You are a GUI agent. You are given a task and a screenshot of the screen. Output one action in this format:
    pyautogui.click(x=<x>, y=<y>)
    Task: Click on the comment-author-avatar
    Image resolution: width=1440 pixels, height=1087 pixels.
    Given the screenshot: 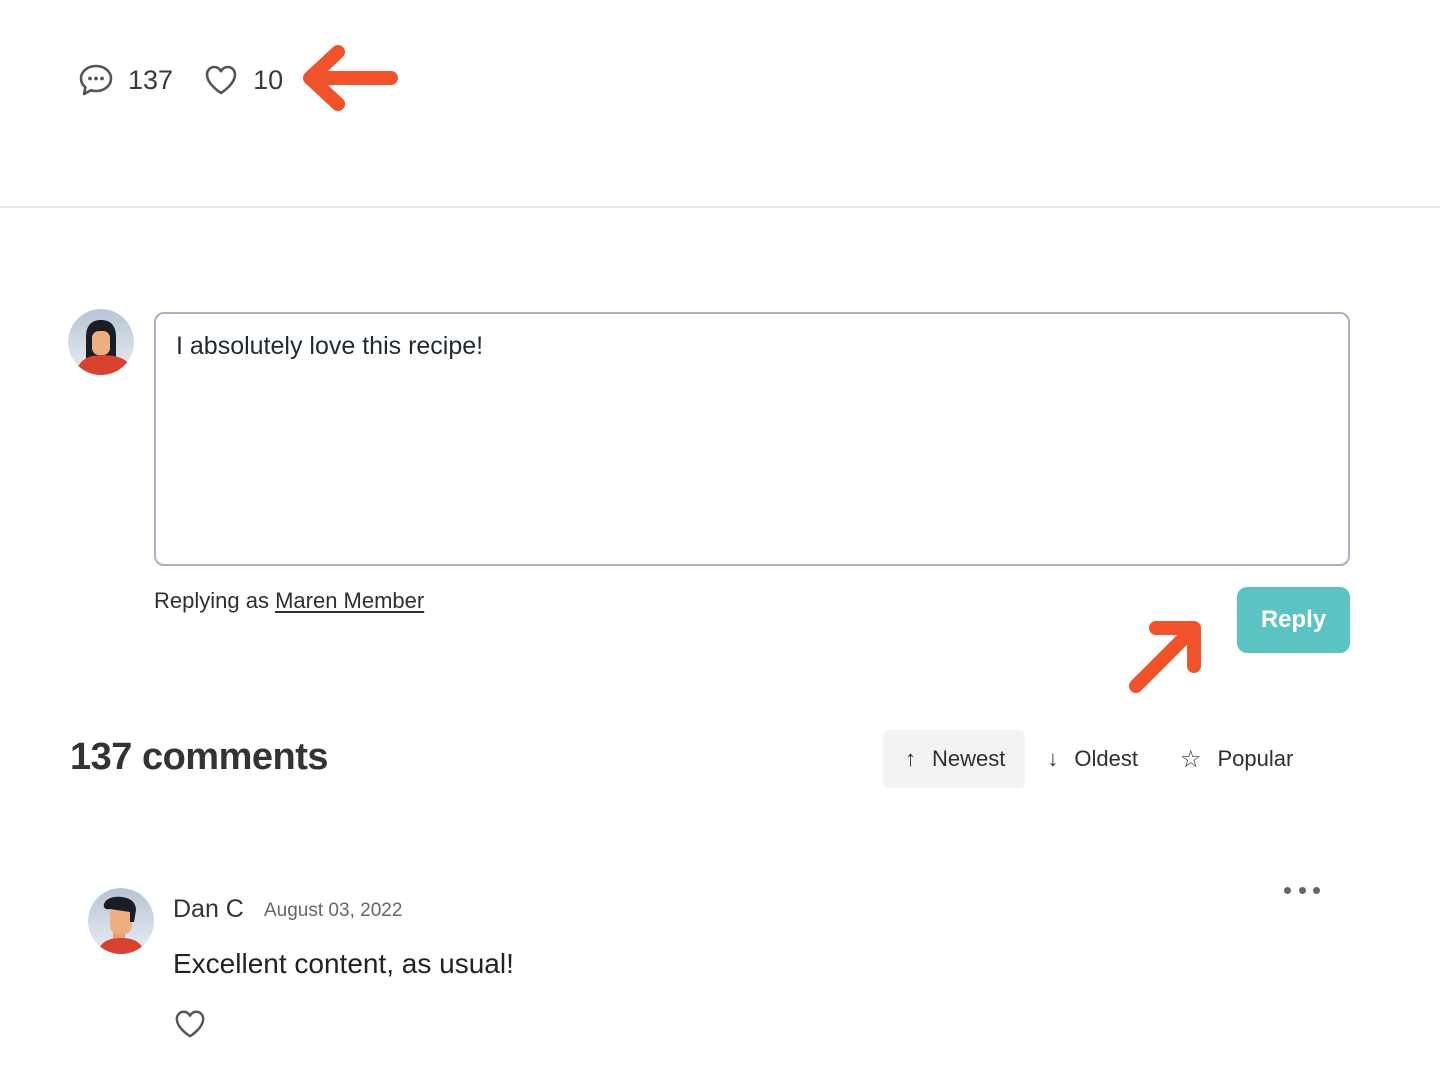 What is the action you would take?
    pyautogui.click(x=121, y=921)
    